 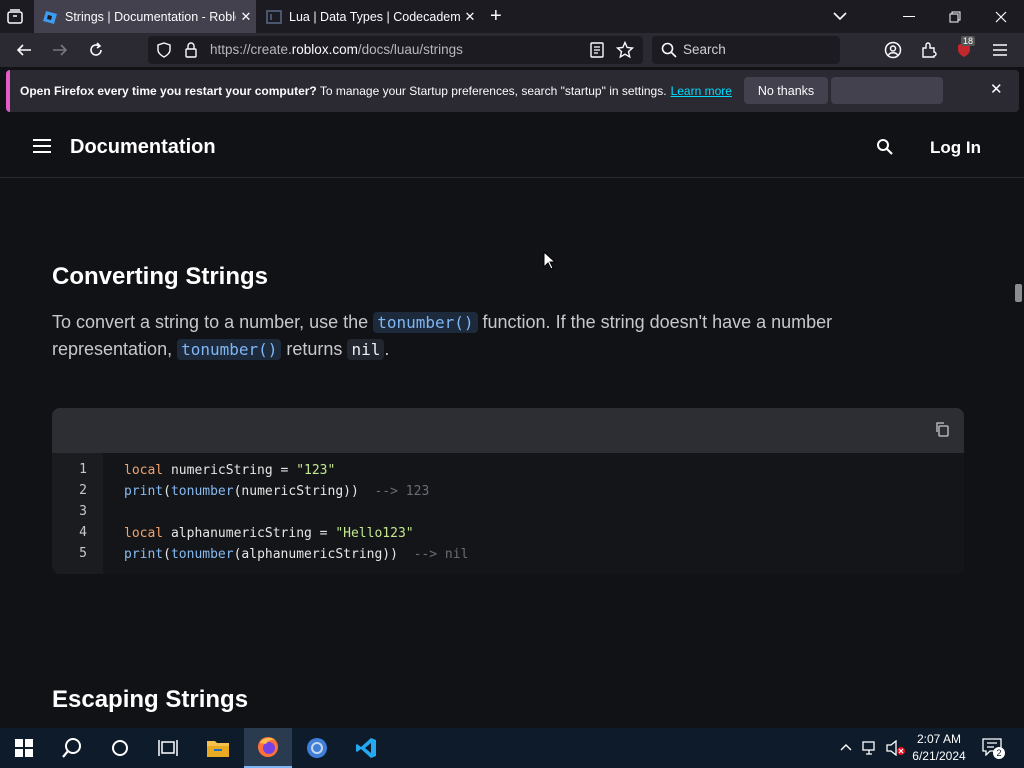 What do you see at coordinates (704, 49) in the screenshot?
I see `search-placeholder: Search` at bounding box center [704, 49].